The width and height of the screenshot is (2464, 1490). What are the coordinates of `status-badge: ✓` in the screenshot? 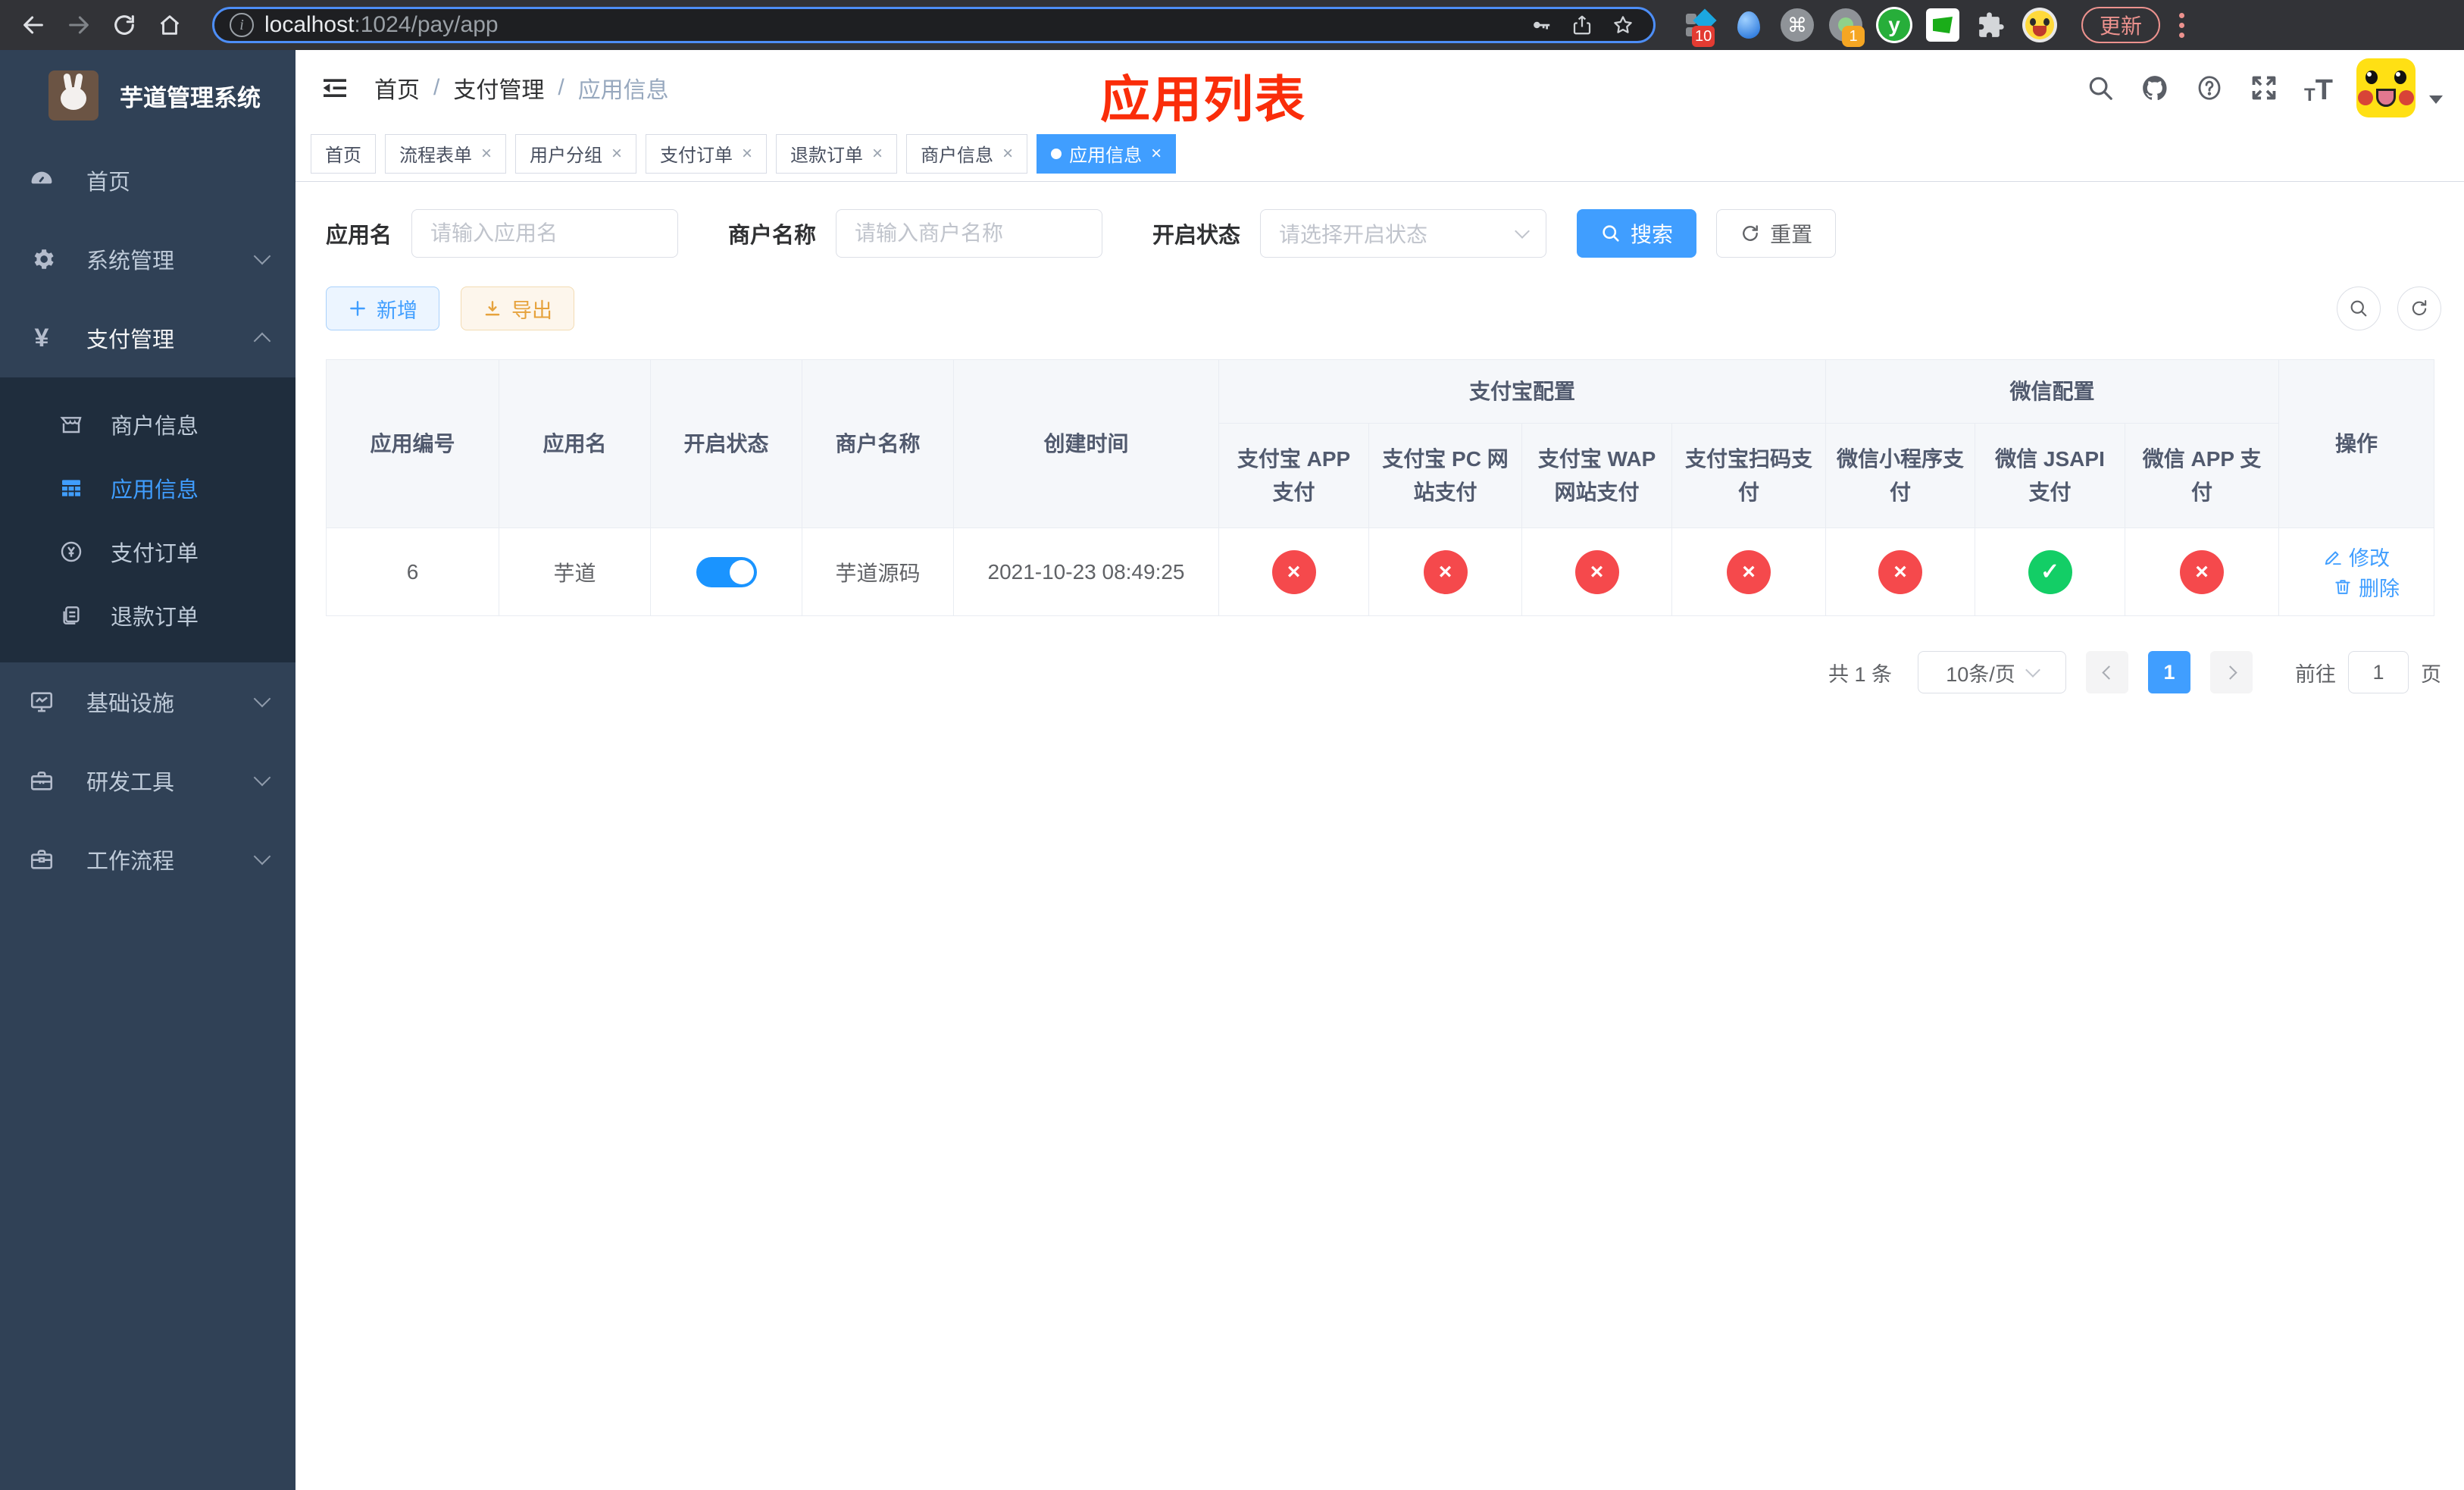 It's located at (2050, 572).